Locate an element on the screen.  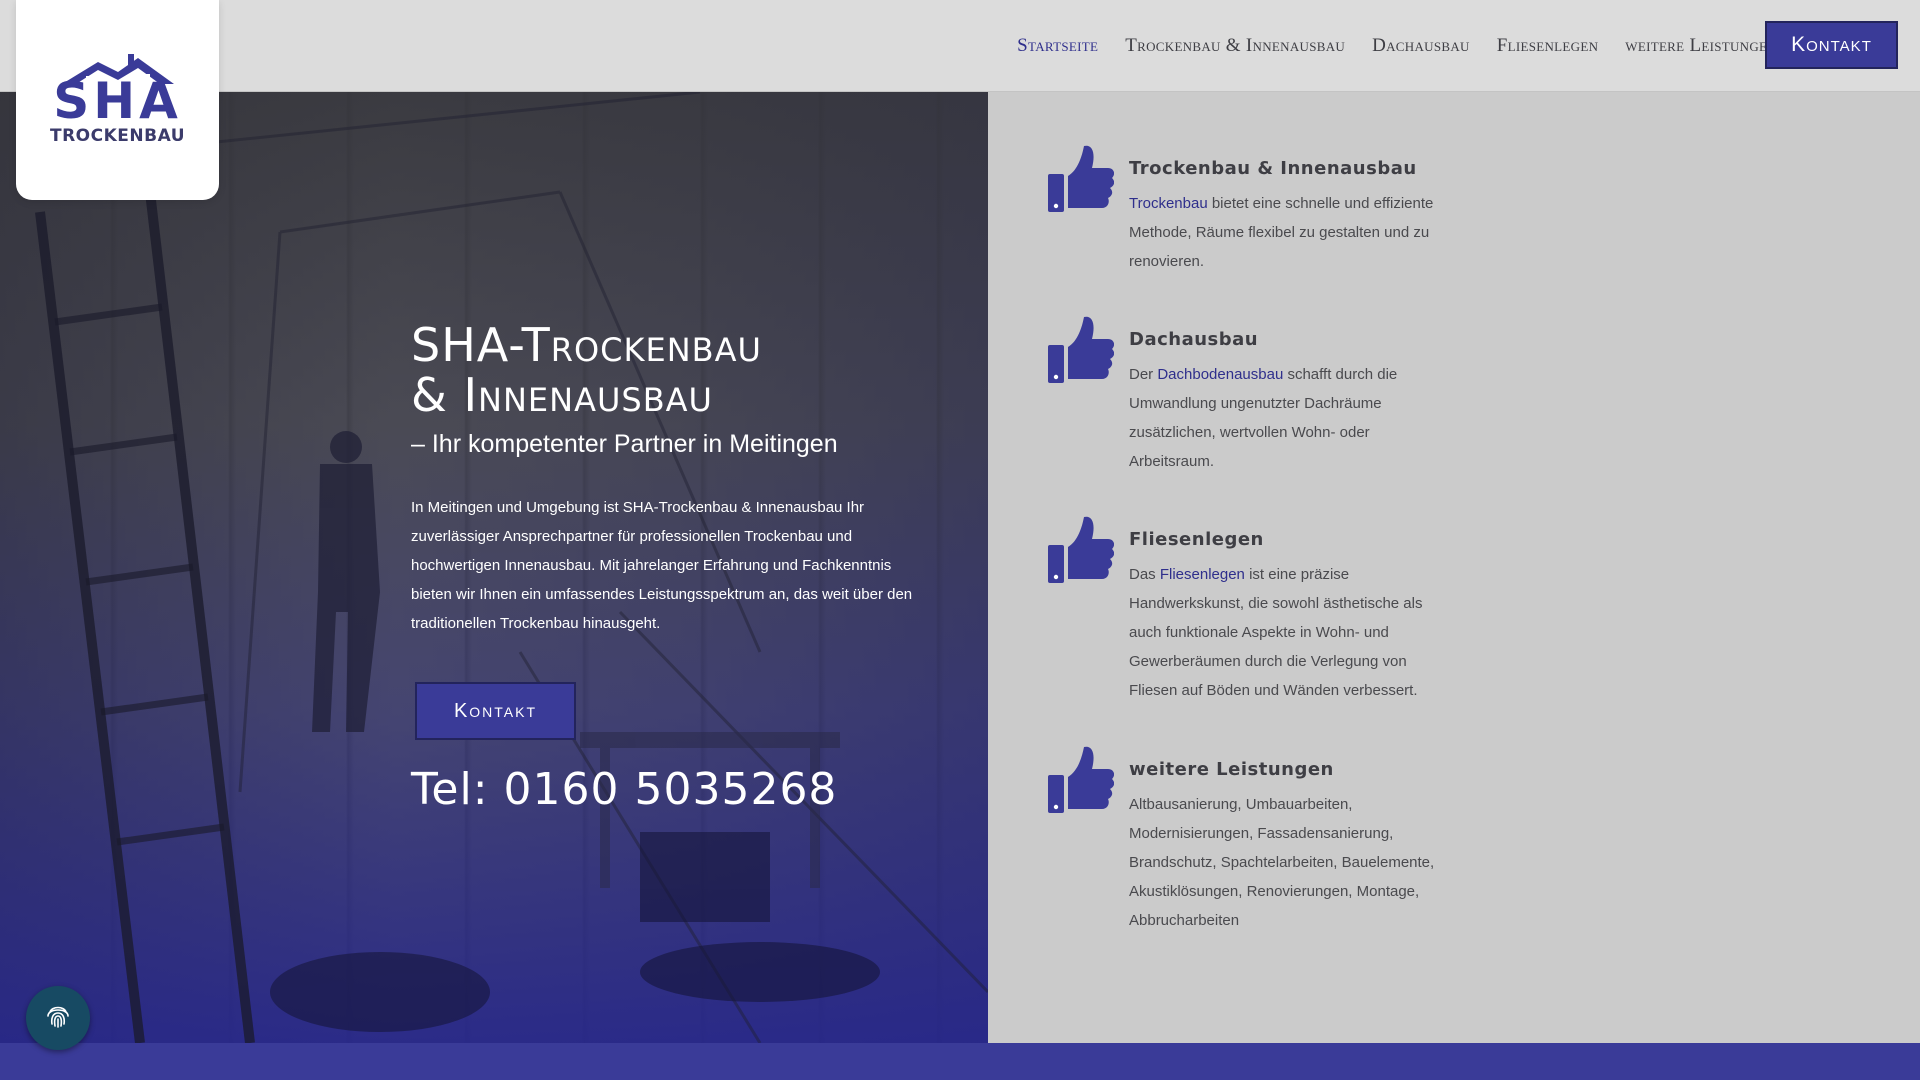
service-link-dachbodenausbau: Dachbodenausbau is located at coordinates (1220, 374).